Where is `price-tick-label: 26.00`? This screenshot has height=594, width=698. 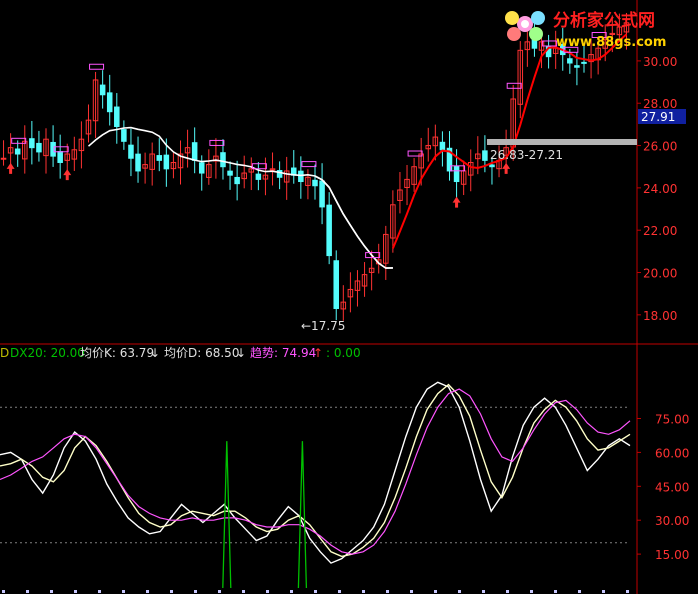
price-tick-label: 26.00 is located at coordinates (660, 147).